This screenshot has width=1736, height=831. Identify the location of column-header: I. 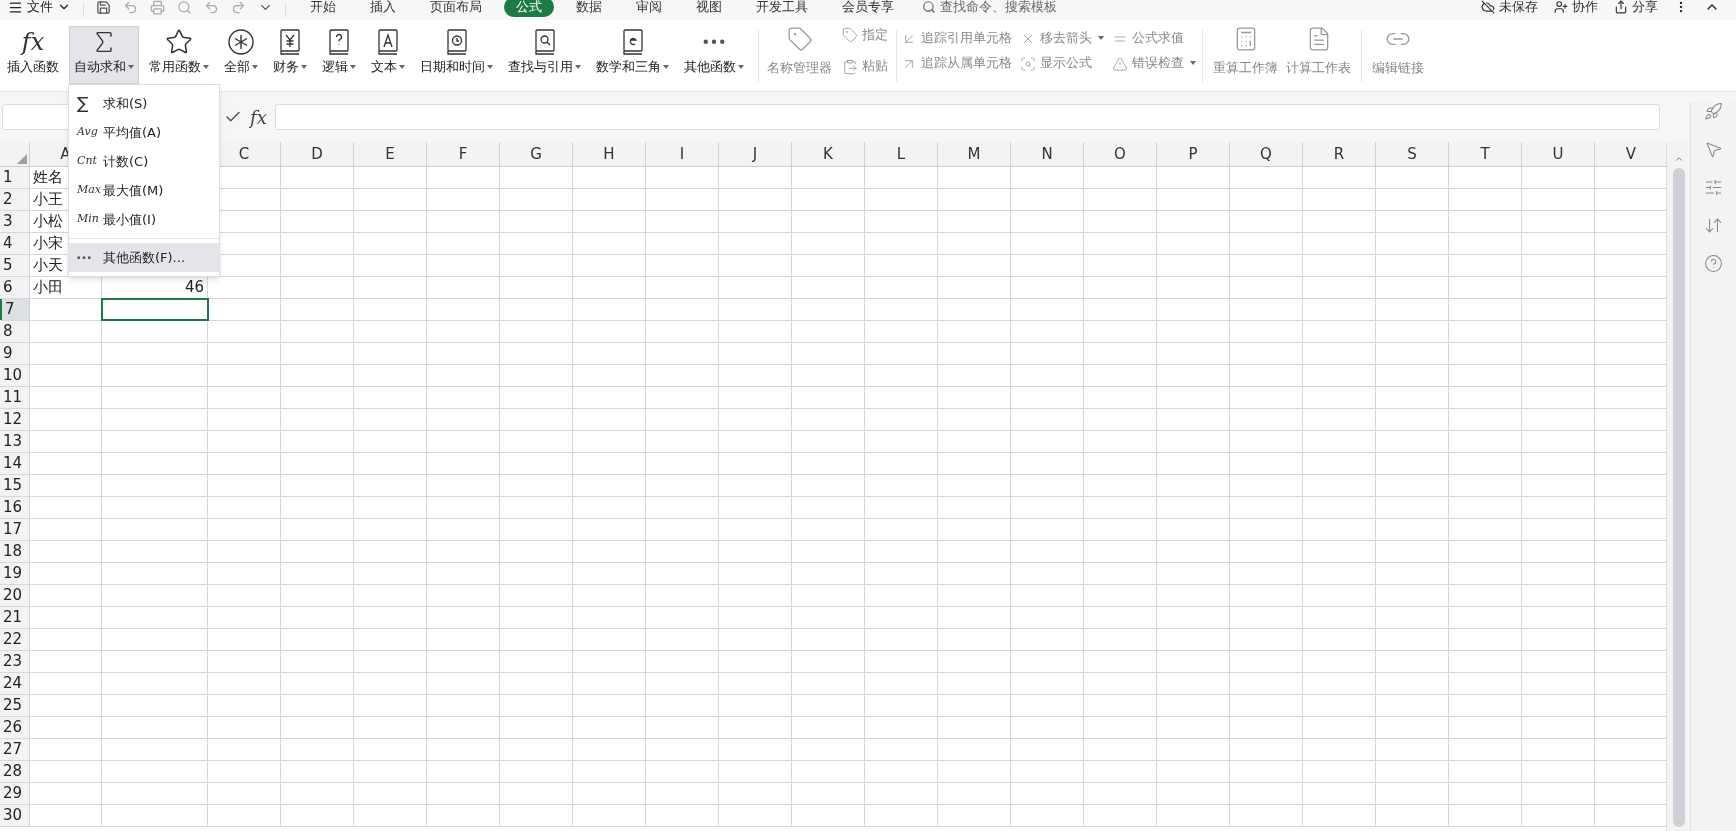
(682, 154).